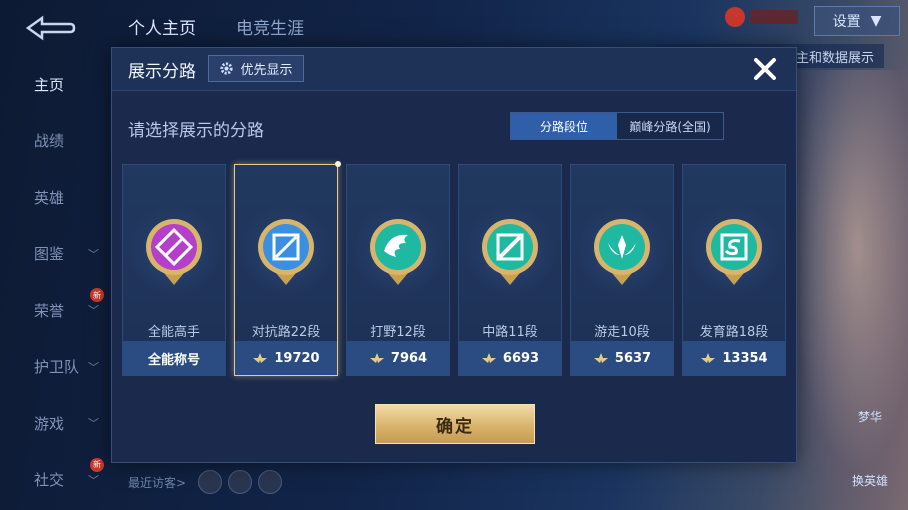 The height and width of the screenshot is (510, 908). I want to click on farm-lane-badge-icon, so click(734, 252).